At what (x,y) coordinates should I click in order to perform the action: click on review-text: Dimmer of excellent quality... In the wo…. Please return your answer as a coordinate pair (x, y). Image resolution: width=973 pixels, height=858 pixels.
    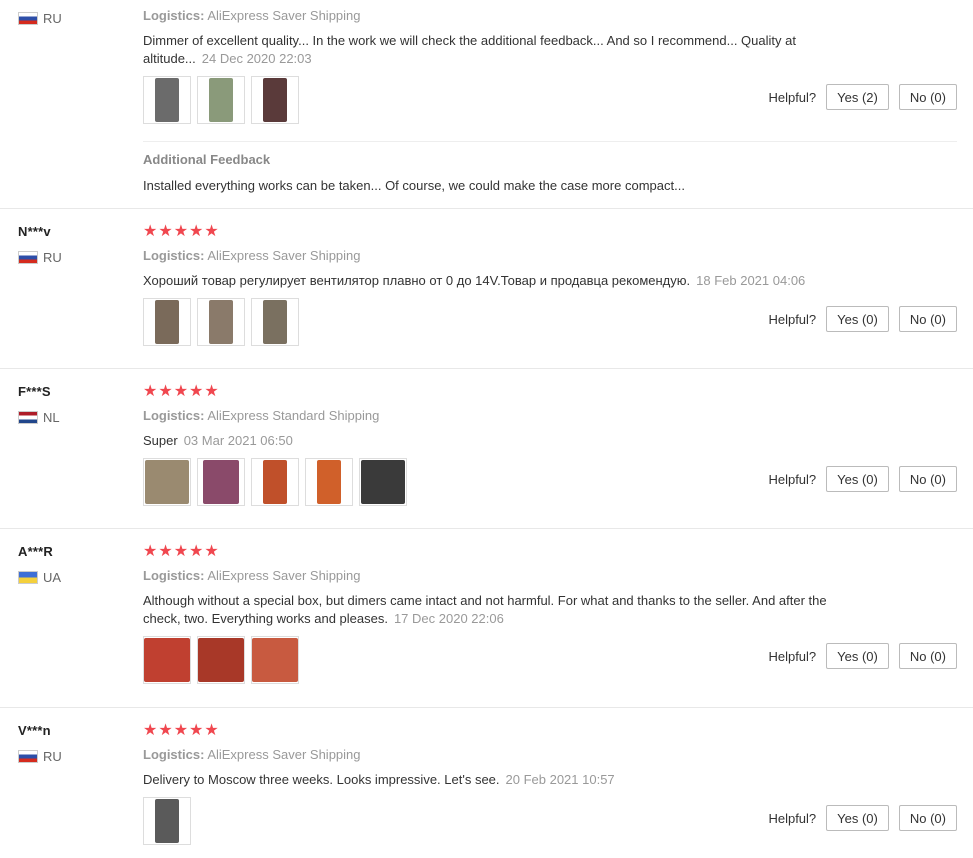
    Looking at the image, I should click on (469, 49).